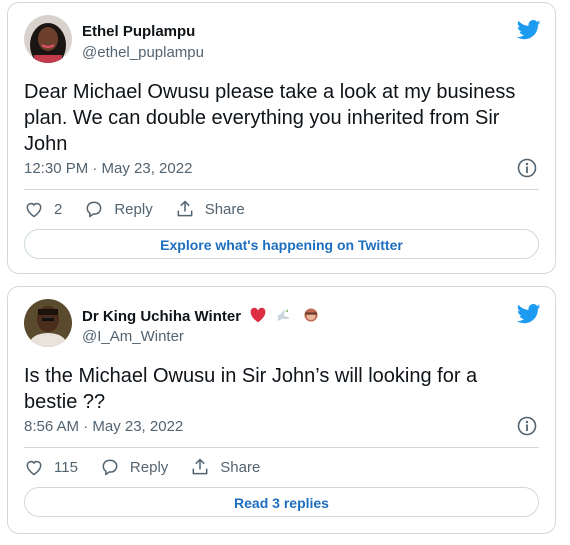 The image size is (570, 545). I want to click on monkey-emoji, so click(311, 315).